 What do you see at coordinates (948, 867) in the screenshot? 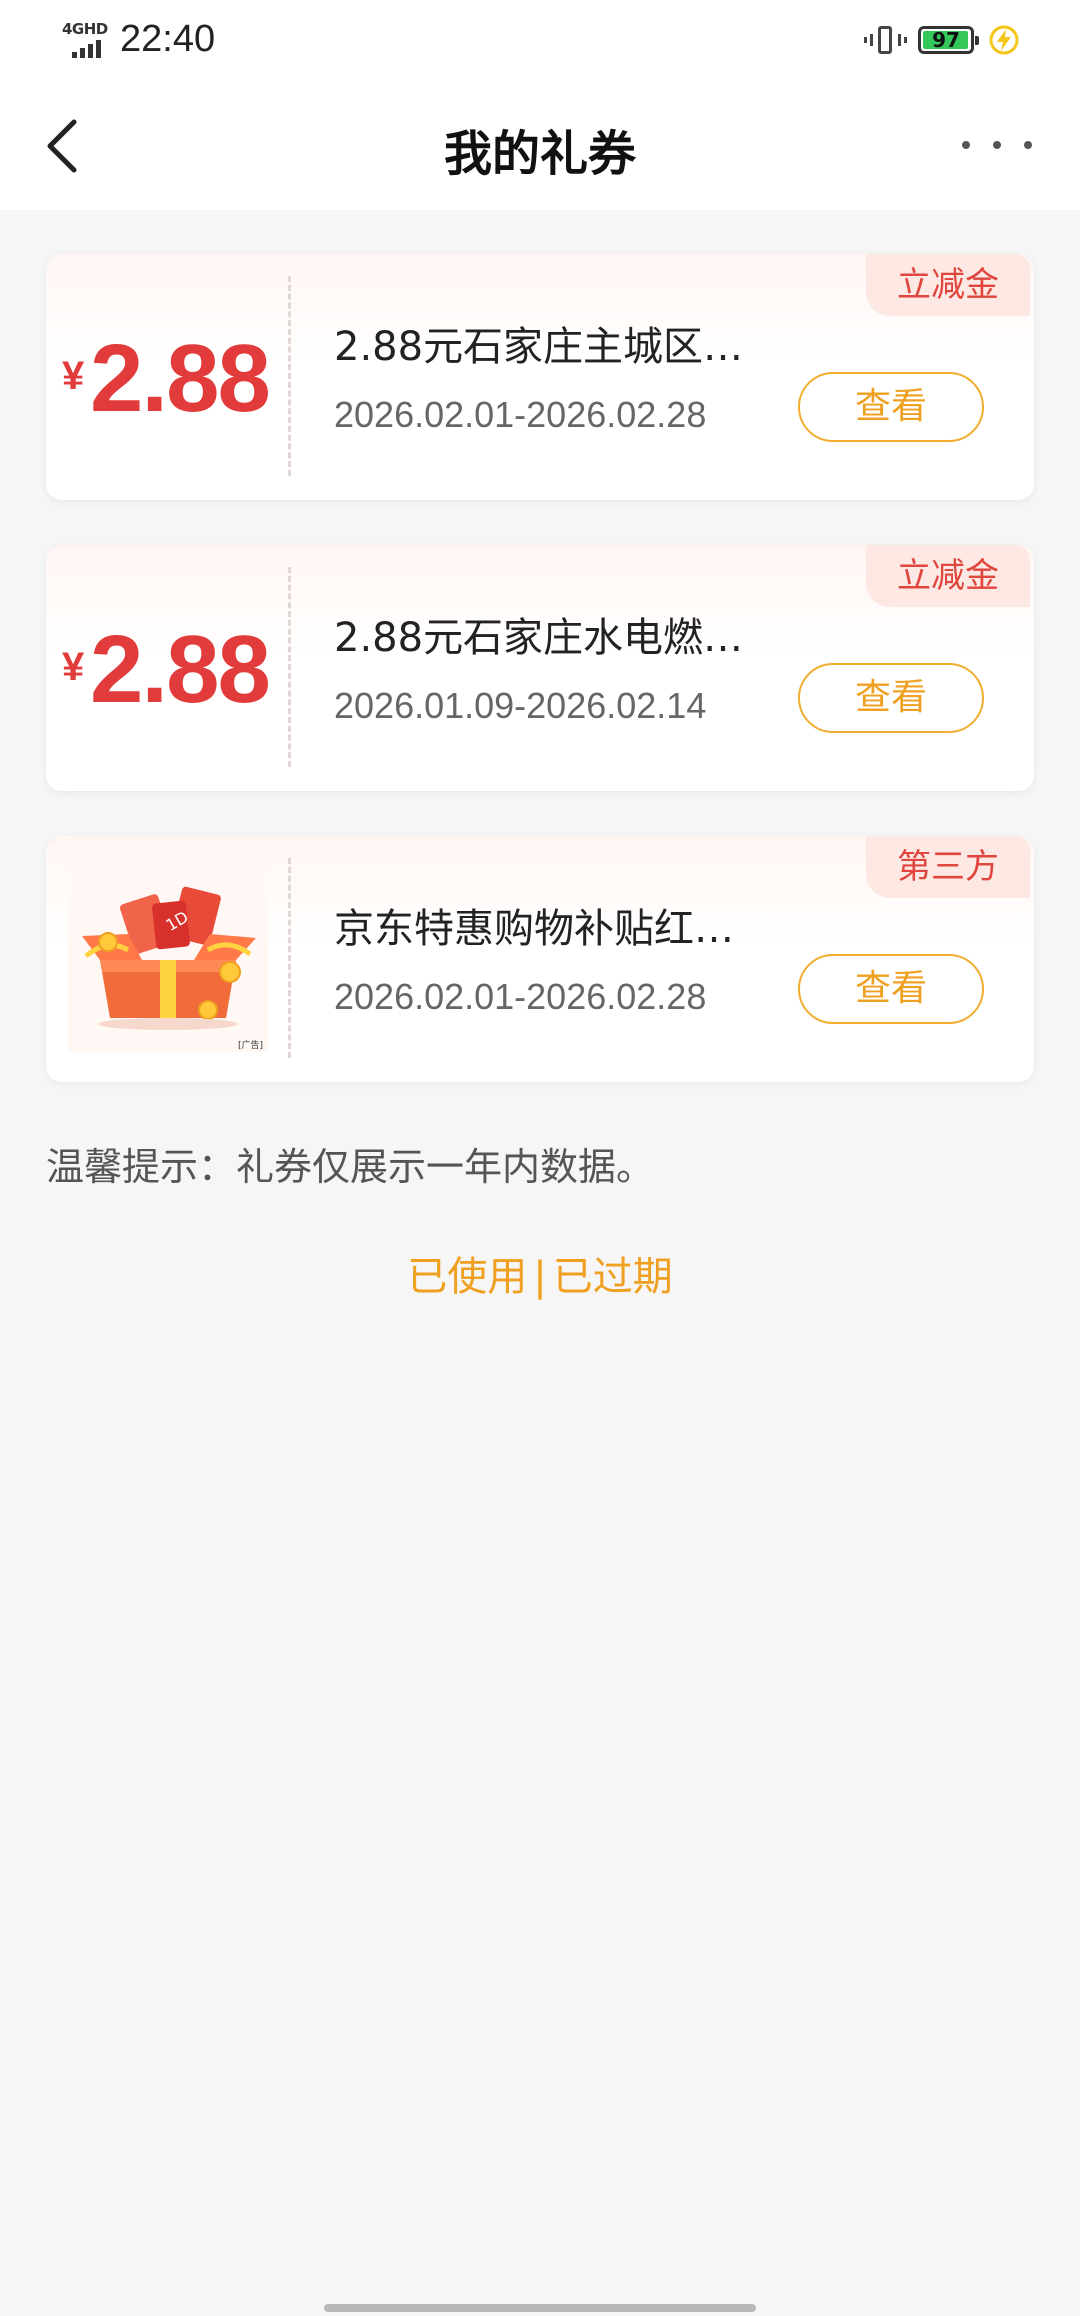
I see `coupon-tag: 第三方` at bounding box center [948, 867].